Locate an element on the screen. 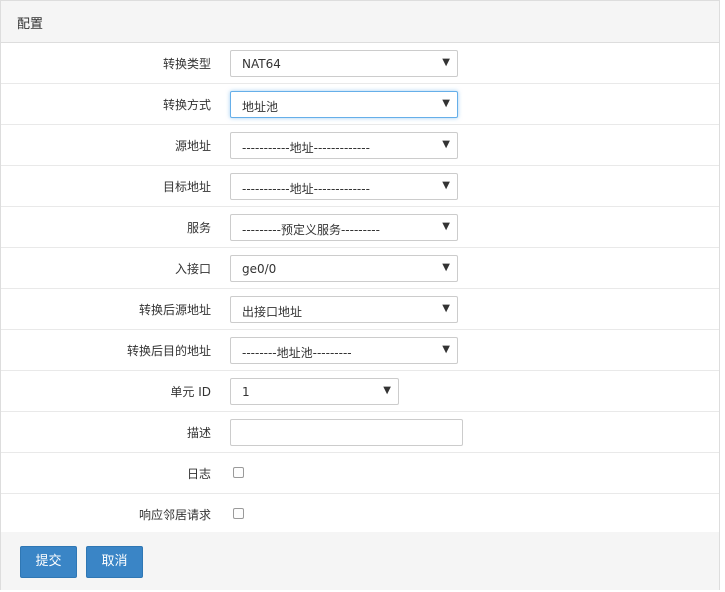 The height and width of the screenshot is (592, 725). translation-mode-select: 地址池 ▼ is located at coordinates (344, 104).